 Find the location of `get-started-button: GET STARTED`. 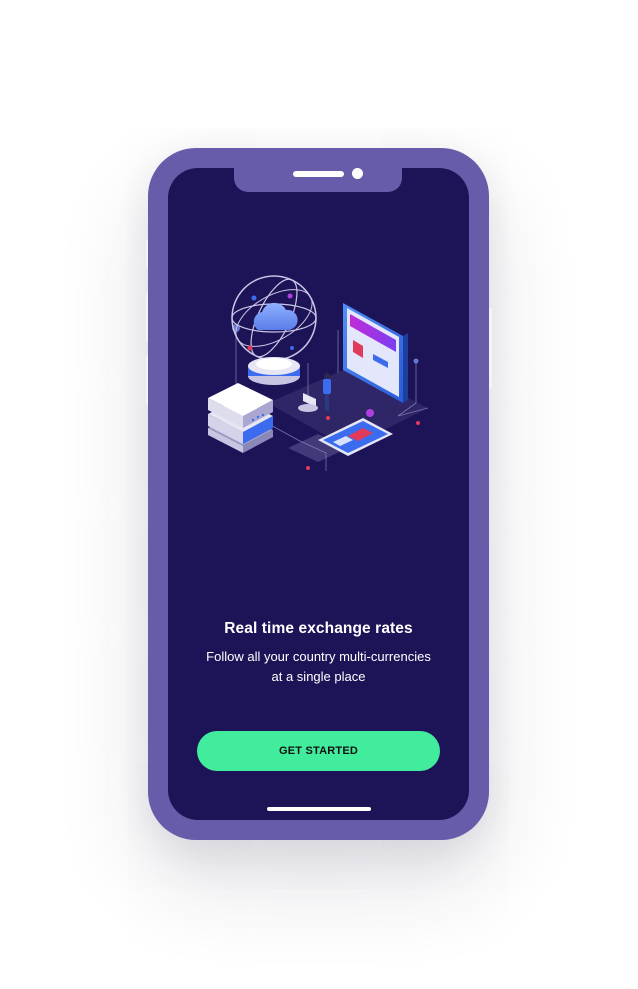

get-started-button: GET STARTED is located at coordinates (318, 751).